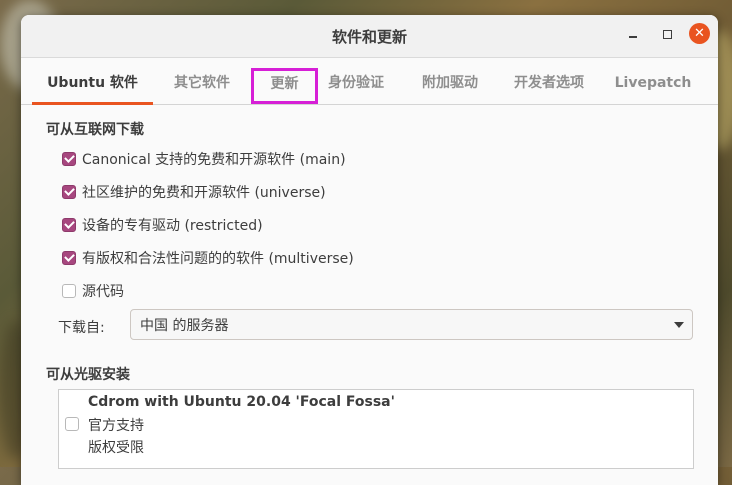 The height and width of the screenshot is (485, 732). Describe the element at coordinates (653, 85) in the screenshot. I see `tab-livepatch: Livepatch` at that location.